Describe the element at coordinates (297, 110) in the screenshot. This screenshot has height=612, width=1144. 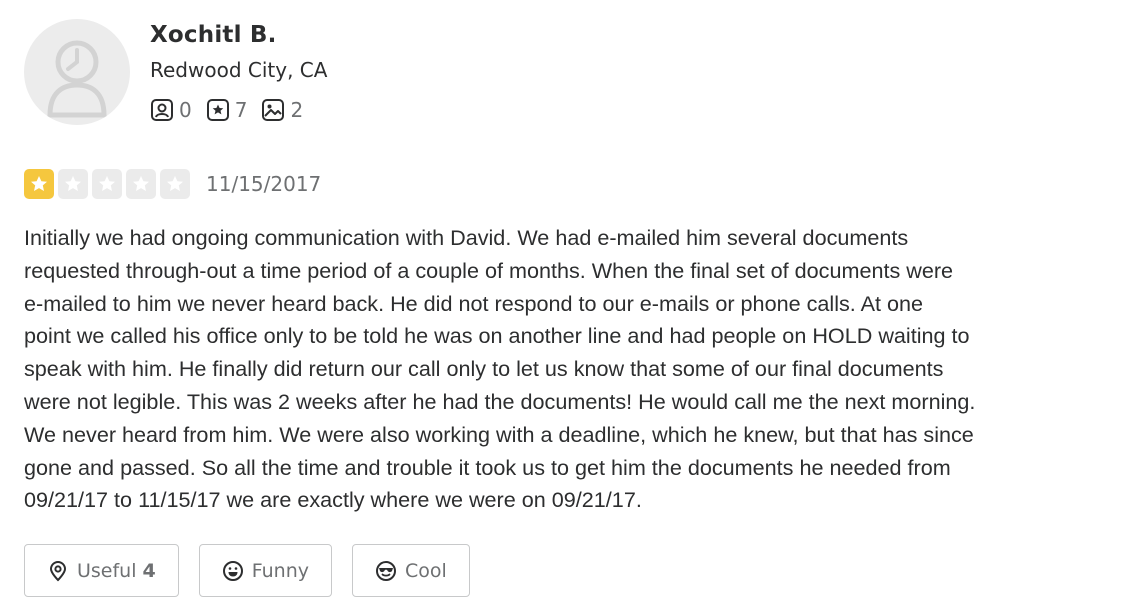
I see `photos-count: 2` at that location.